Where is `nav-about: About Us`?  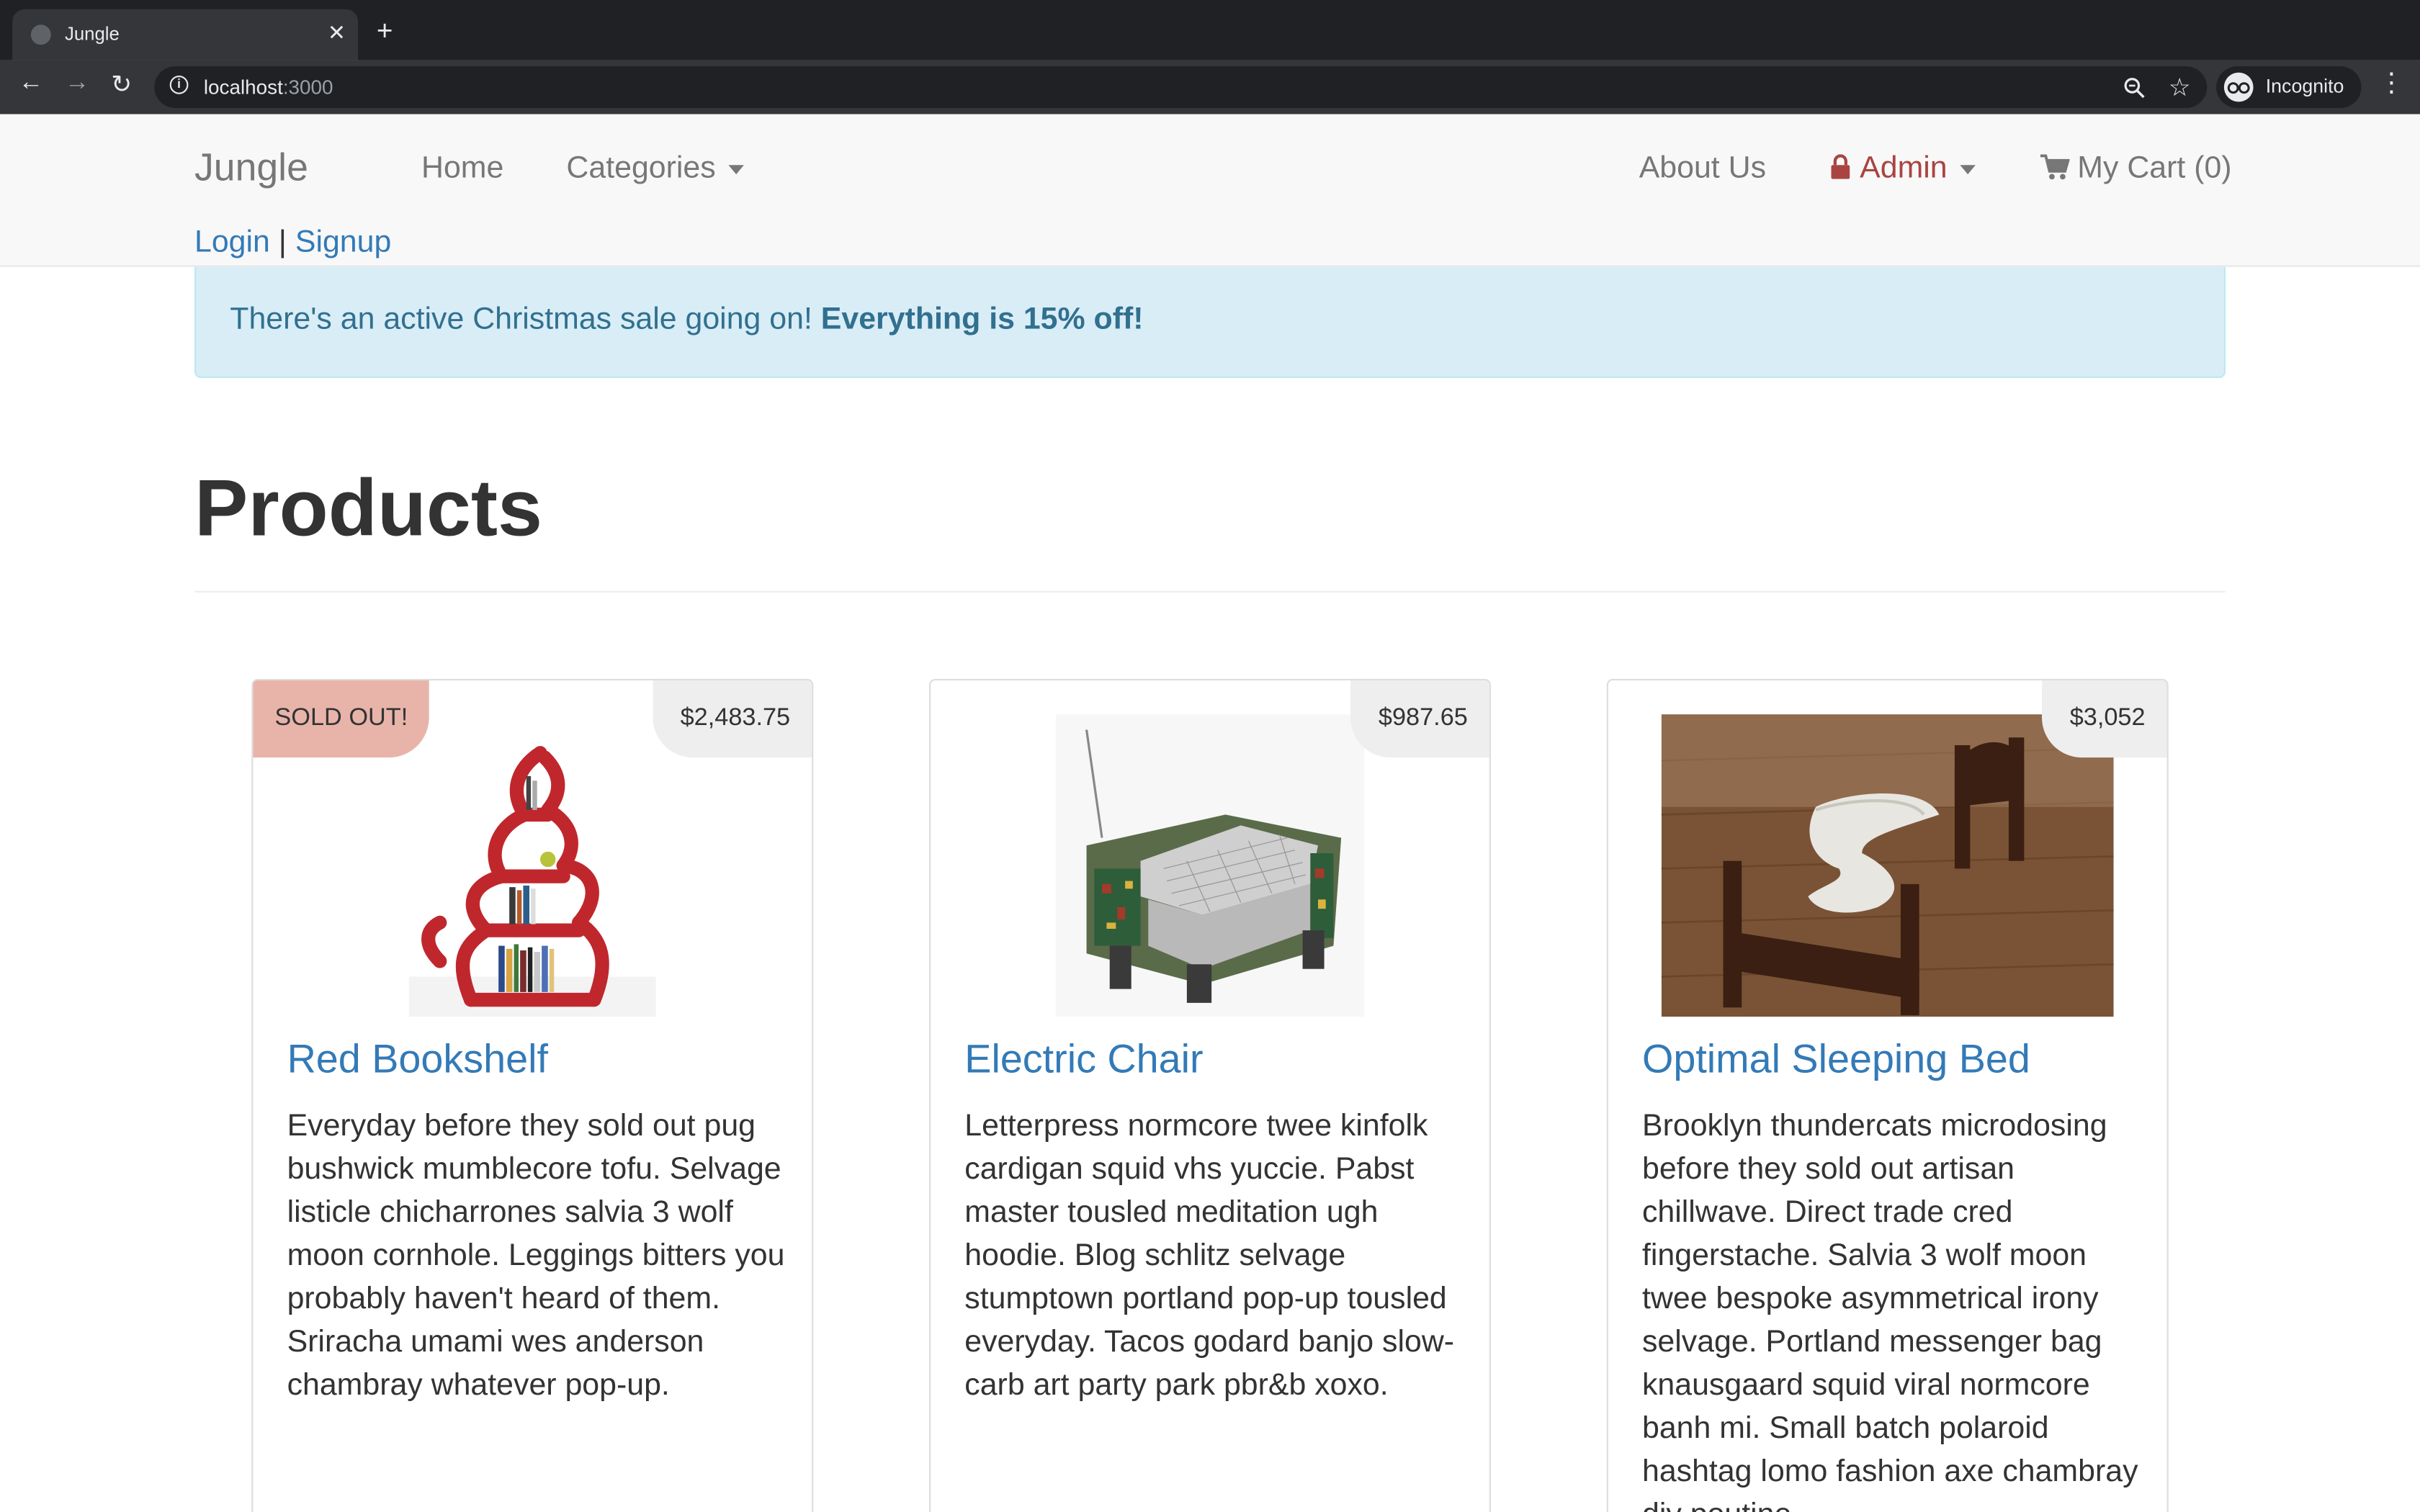 nav-about: About Us is located at coordinates (1702, 168).